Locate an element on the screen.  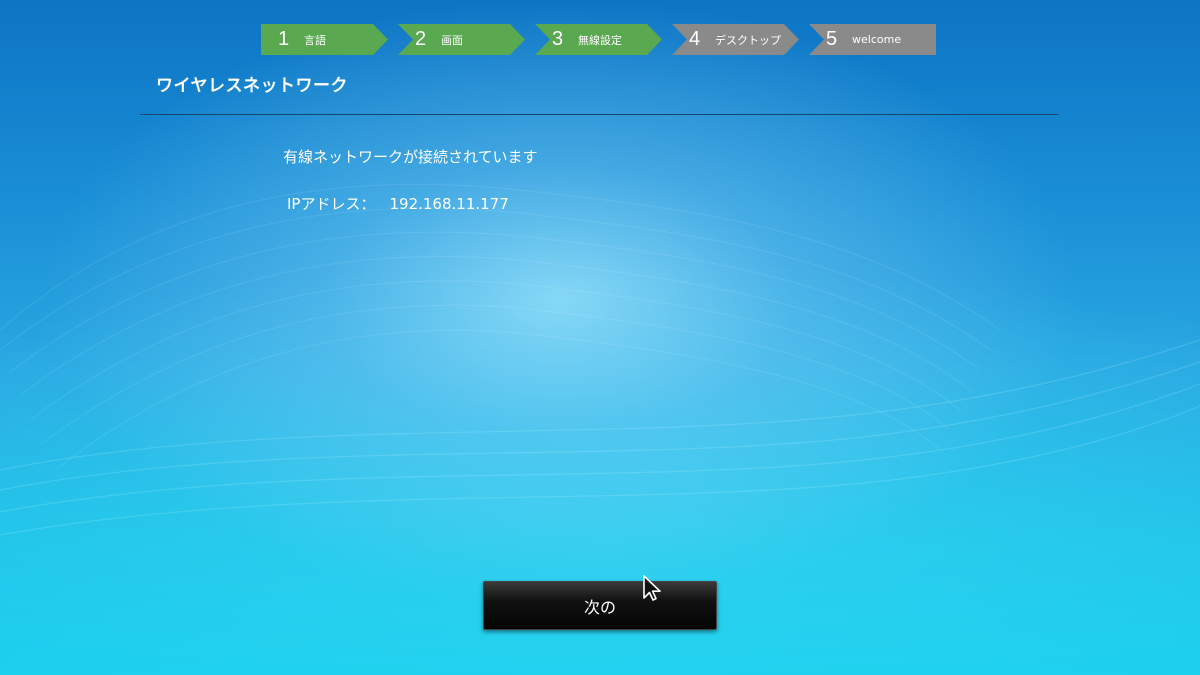
ip-address-row: IPアドレス： 192.168.11.177 is located at coordinates (398, 203).